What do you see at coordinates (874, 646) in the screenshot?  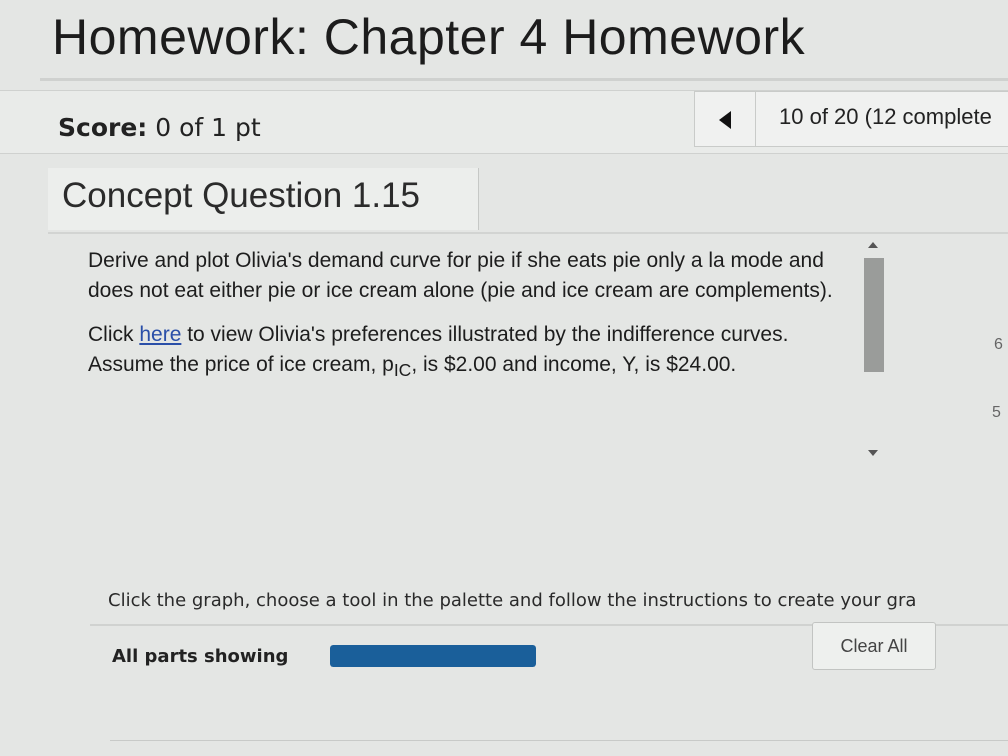 I see `clear-all-button: Clear All` at bounding box center [874, 646].